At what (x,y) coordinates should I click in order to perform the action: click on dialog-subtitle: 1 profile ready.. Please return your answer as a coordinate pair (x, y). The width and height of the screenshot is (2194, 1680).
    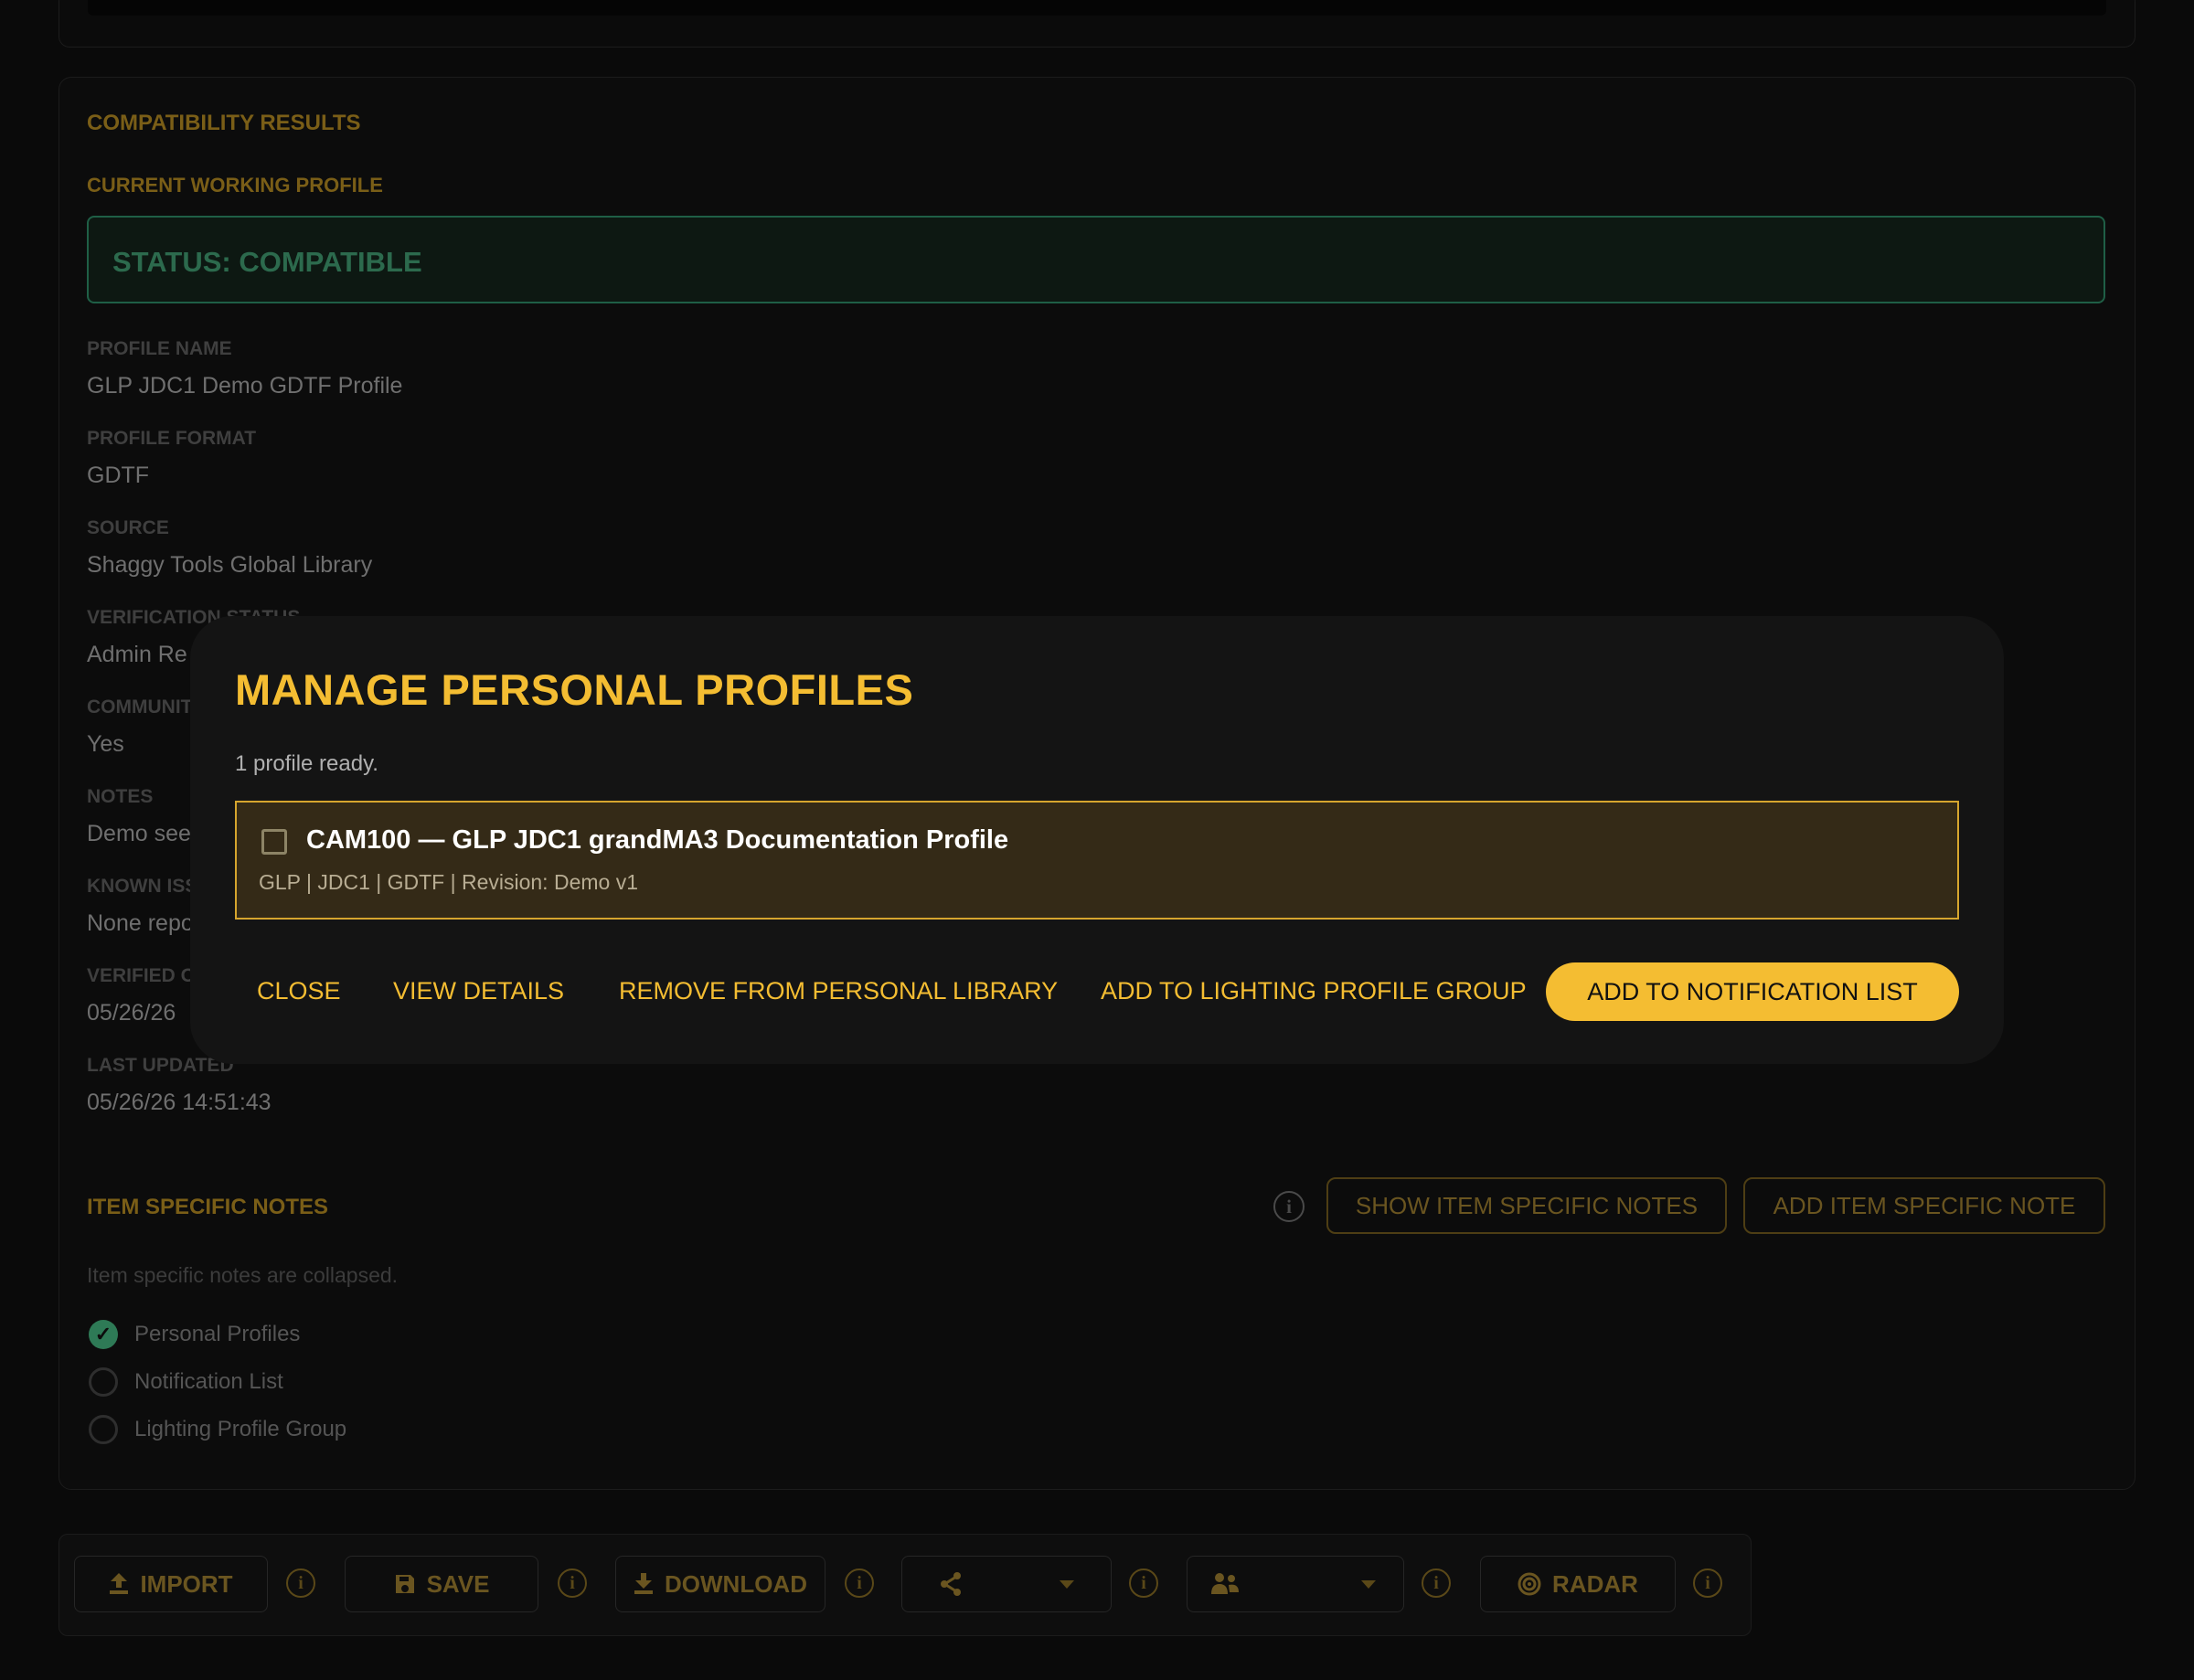
    Looking at the image, I should click on (306, 764).